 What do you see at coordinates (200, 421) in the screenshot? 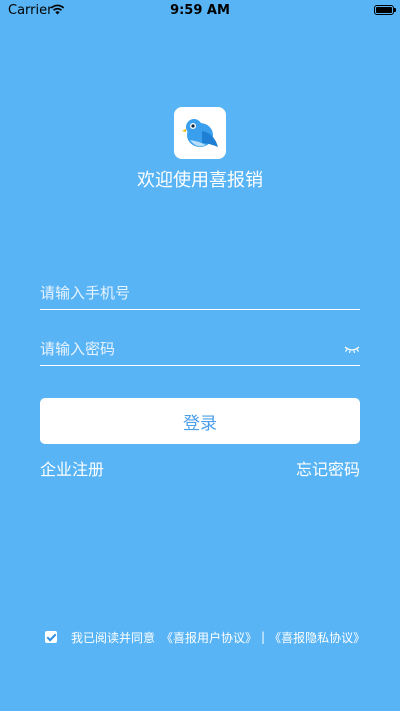
I see `login-button: 登录` at bounding box center [200, 421].